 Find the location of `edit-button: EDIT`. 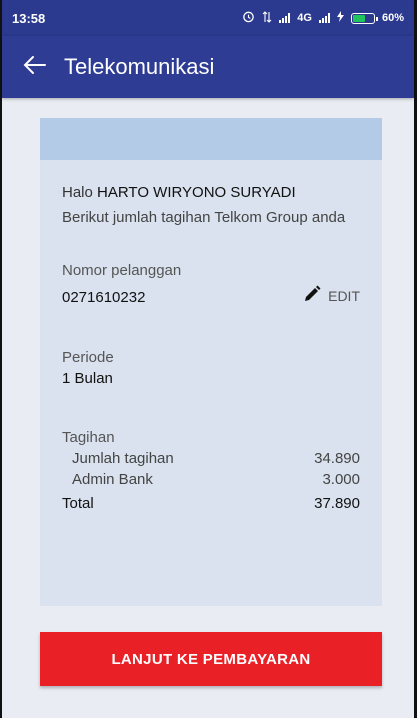

edit-button: EDIT is located at coordinates (331, 295).